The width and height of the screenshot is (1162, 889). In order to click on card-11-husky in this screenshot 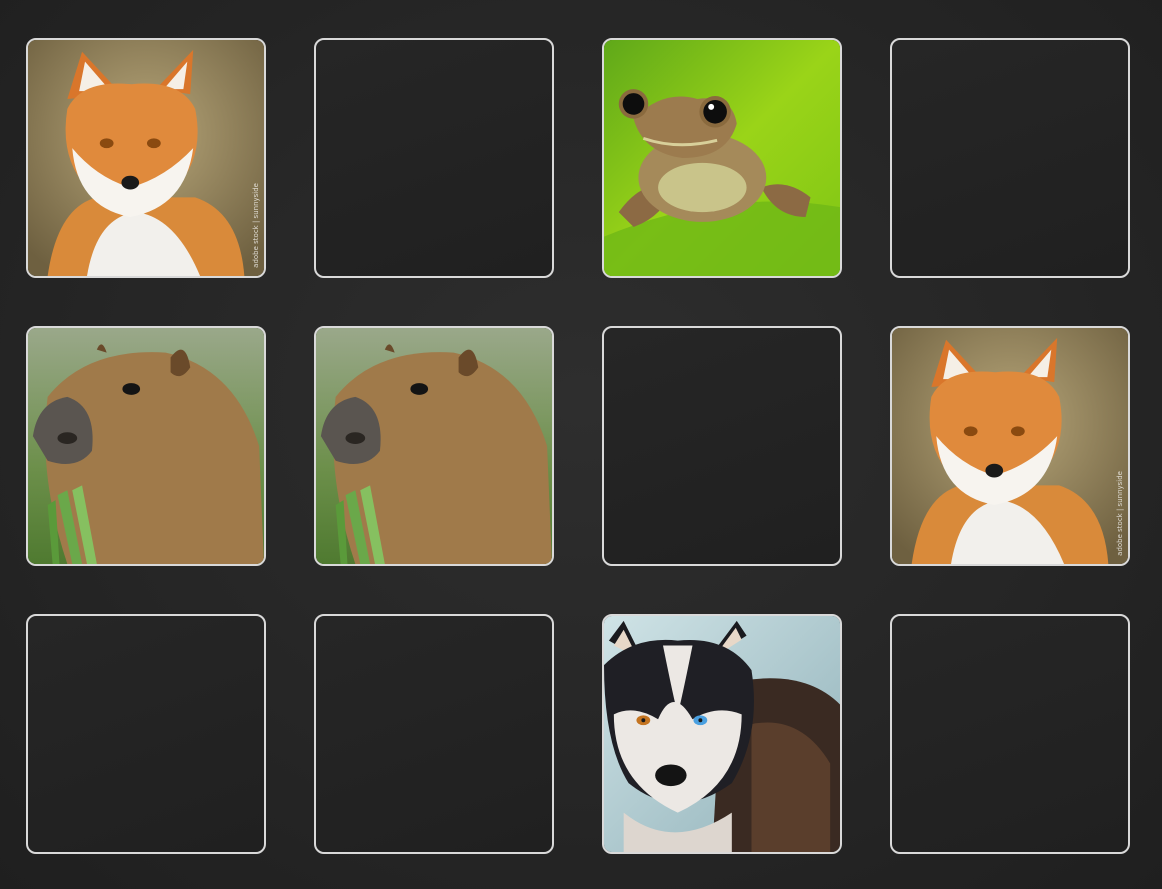, I will do `click(722, 734)`.